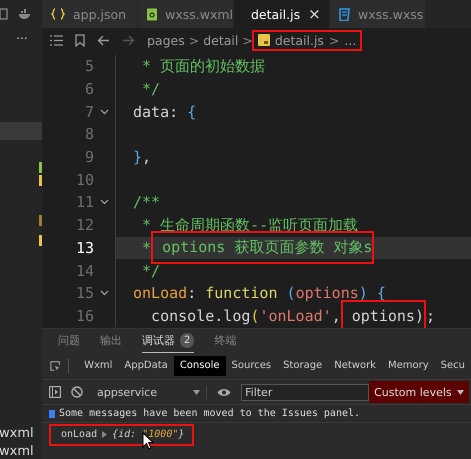 This screenshot has height=459, width=471. Describe the element at coordinates (84, 315) in the screenshot. I see `line-number: 16` at that location.